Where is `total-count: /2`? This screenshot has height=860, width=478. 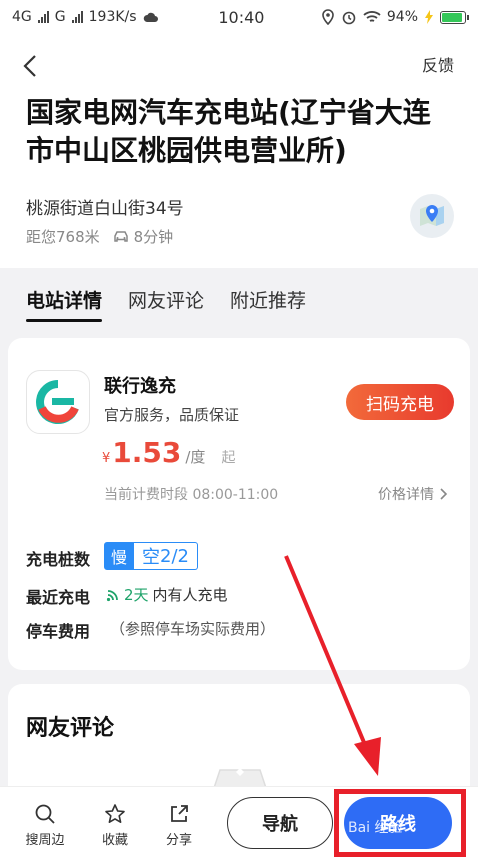 total-count: /2 is located at coordinates (180, 556).